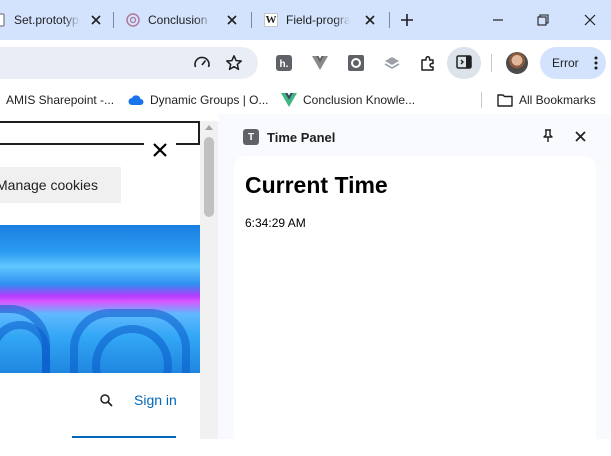  Describe the element at coordinates (392, 63) in the screenshot. I see `extension-layers-icon` at that location.